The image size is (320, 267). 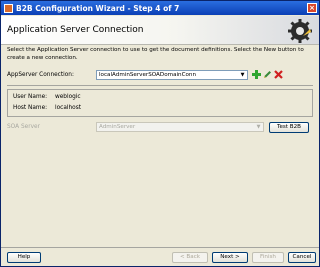 What do you see at coordinates (230, 257) in the screenshot?
I see `next-button: Next >` at bounding box center [230, 257].